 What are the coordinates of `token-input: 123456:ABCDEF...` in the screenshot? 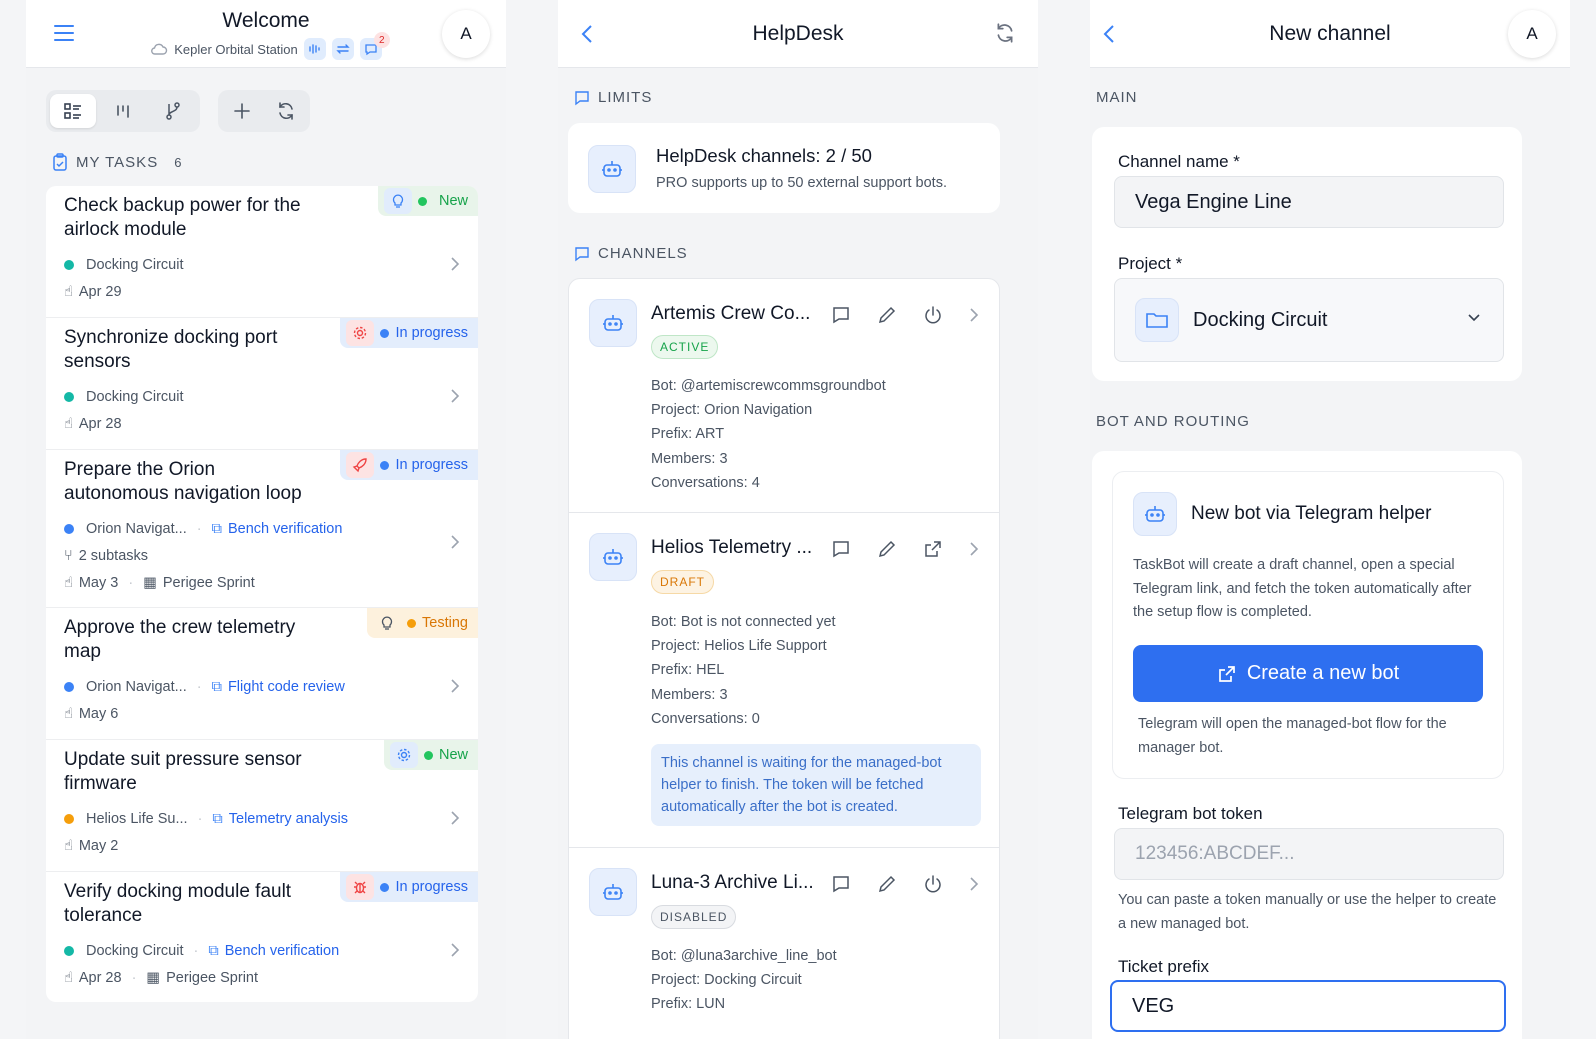 It's located at (1309, 854).